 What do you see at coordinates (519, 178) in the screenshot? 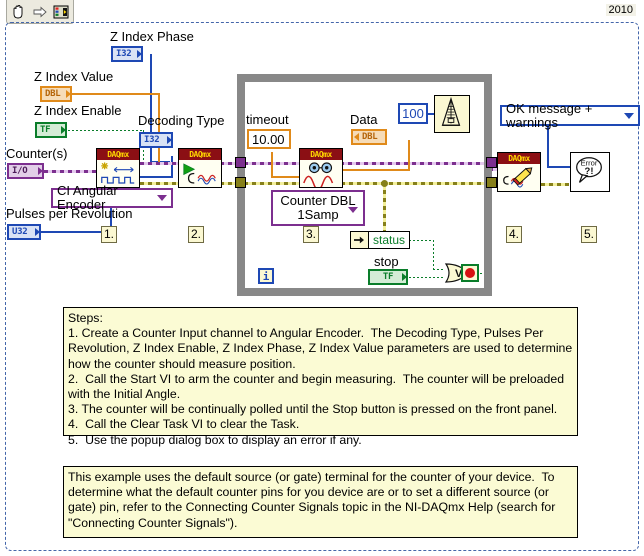
I see `daqmx-clear-task-glyph` at bounding box center [519, 178].